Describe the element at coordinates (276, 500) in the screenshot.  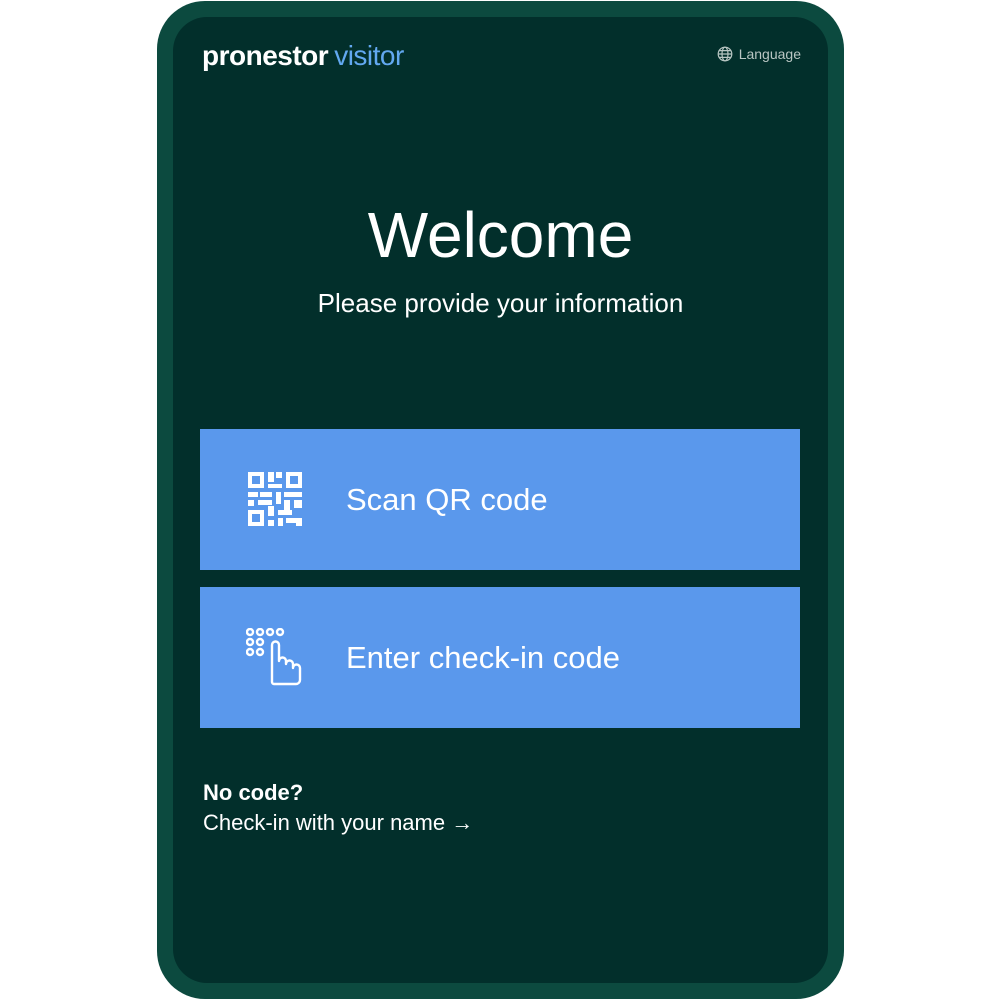
I see `qr-code-icon` at that location.